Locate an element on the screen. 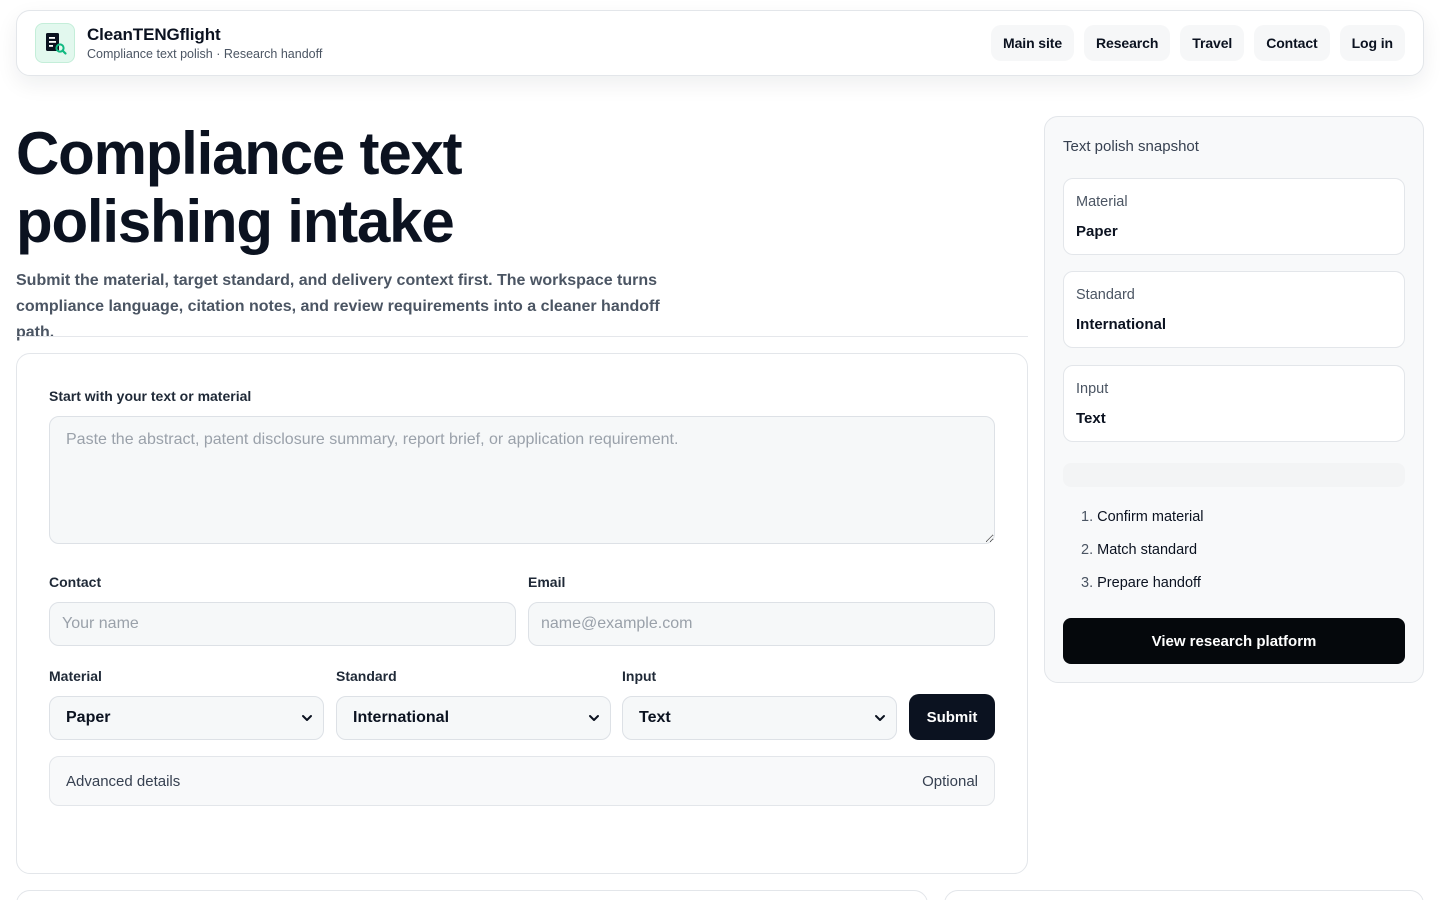 Image resolution: width=1440 pixels, height=900 pixels. submit-button: Submit is located at coordinates (952, 717).